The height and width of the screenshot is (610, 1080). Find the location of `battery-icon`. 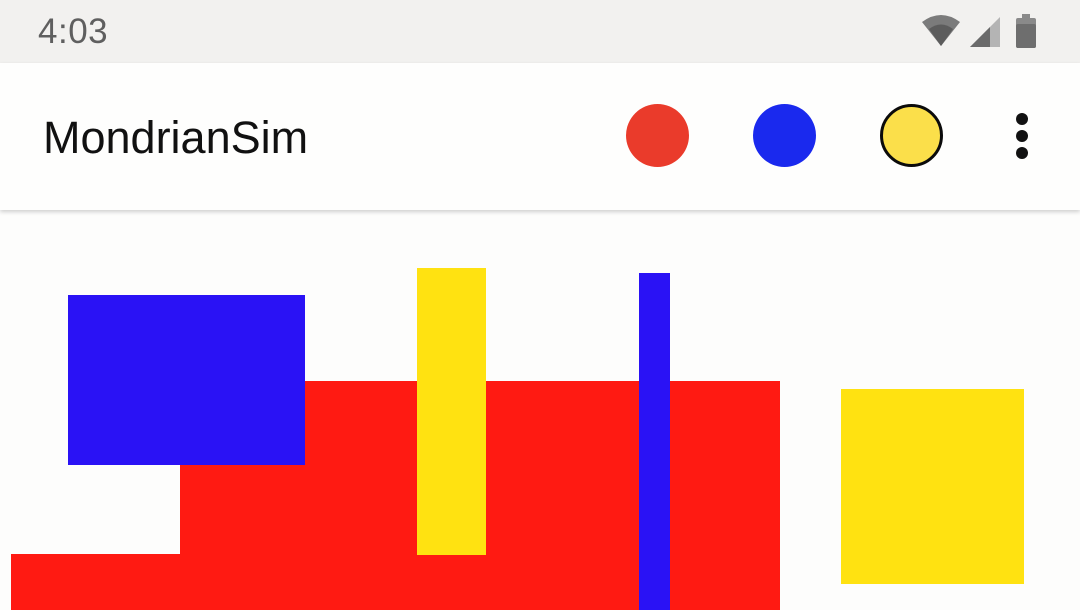

battery-icon is located at coordinates (1026, 31).